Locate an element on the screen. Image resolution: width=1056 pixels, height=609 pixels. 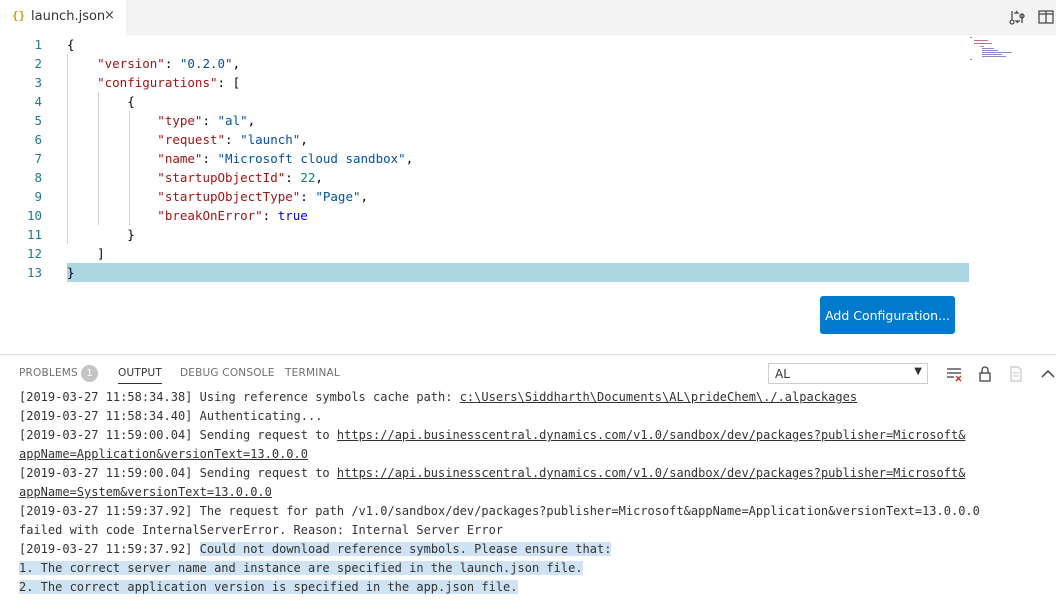
code-token: "Page" is located at coordinates (338, 196).